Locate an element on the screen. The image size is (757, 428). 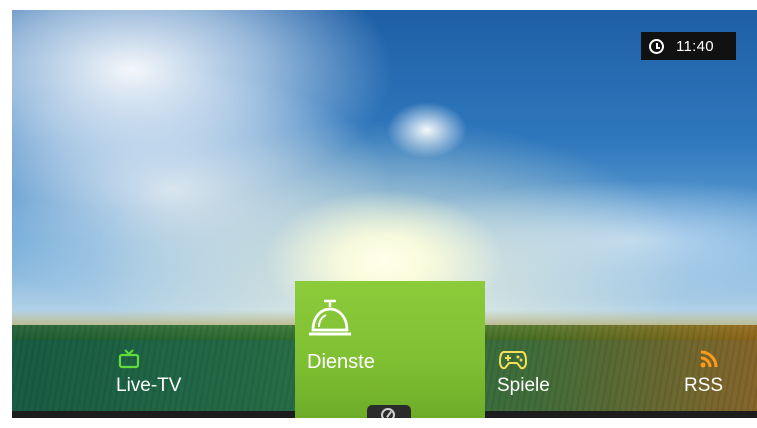
rss-icon is located at coordinates (709, 359).